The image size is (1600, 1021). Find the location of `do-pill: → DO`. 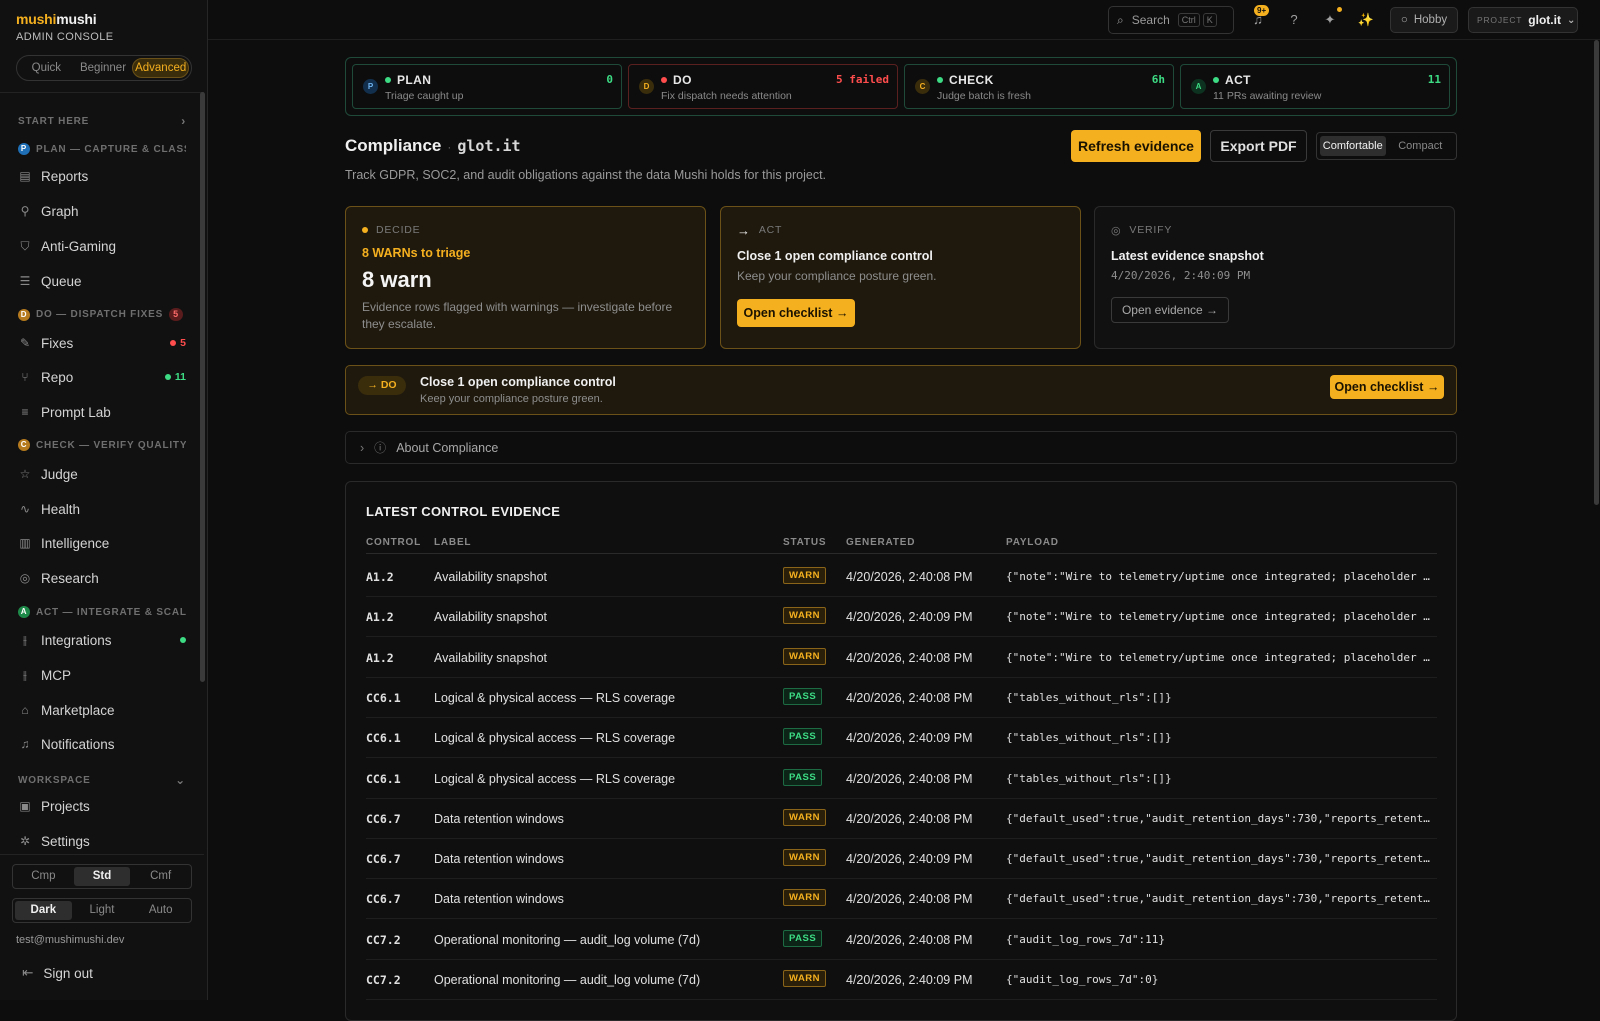

do-pill: → DO is located at coordinates (382, 385).